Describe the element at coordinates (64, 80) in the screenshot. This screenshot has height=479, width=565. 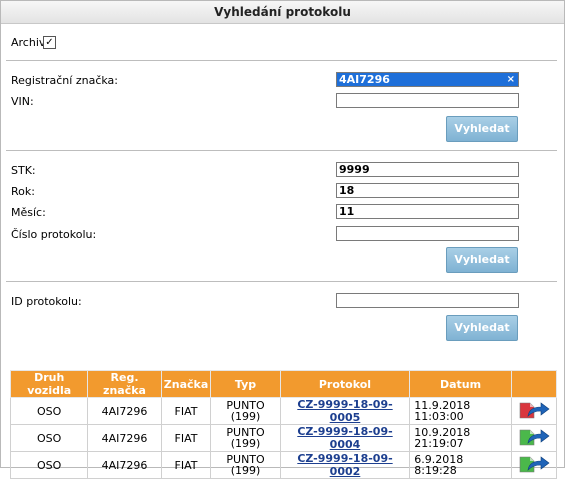
I see `registration-label: Registrační značka:` at that location.